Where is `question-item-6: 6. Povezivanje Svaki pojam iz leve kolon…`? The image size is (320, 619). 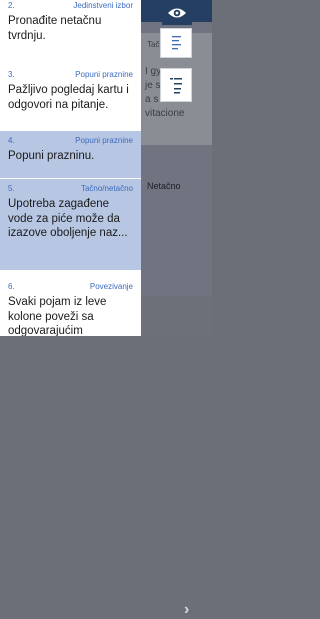 question-item-6: 6. Povezivanje Svaki pojam iz leve kolon… is located at coordinates (70, 306).